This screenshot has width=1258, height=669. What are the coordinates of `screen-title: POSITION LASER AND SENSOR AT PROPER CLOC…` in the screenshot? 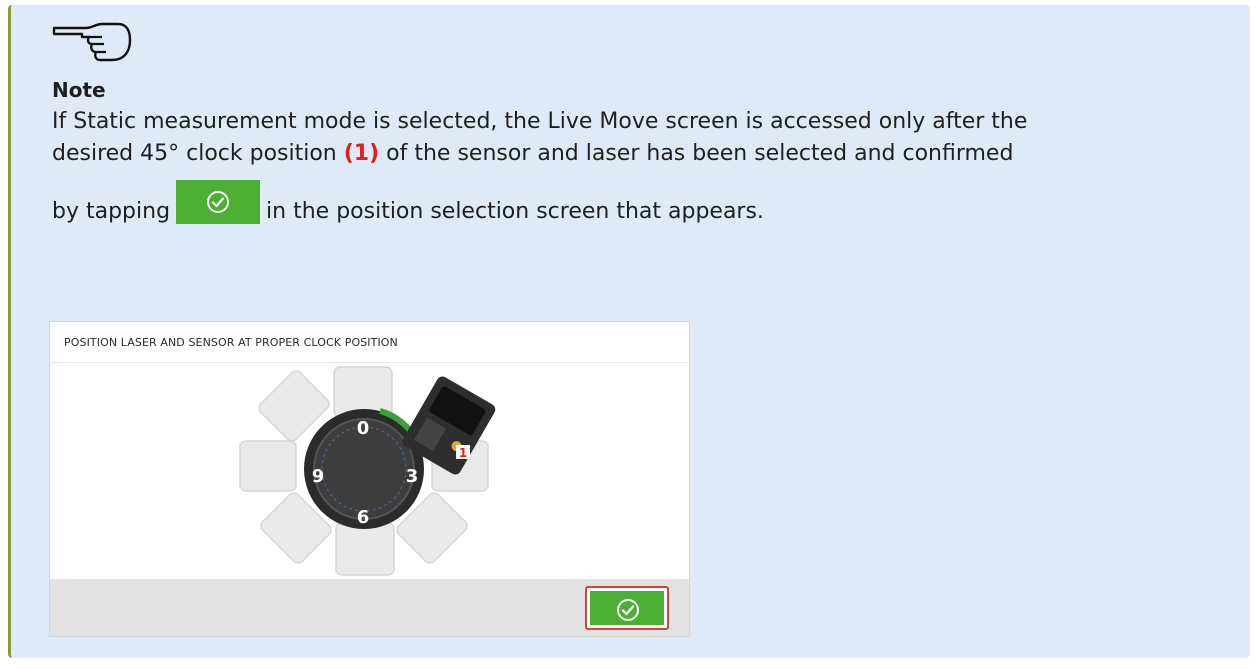 It's located at (231, 342).